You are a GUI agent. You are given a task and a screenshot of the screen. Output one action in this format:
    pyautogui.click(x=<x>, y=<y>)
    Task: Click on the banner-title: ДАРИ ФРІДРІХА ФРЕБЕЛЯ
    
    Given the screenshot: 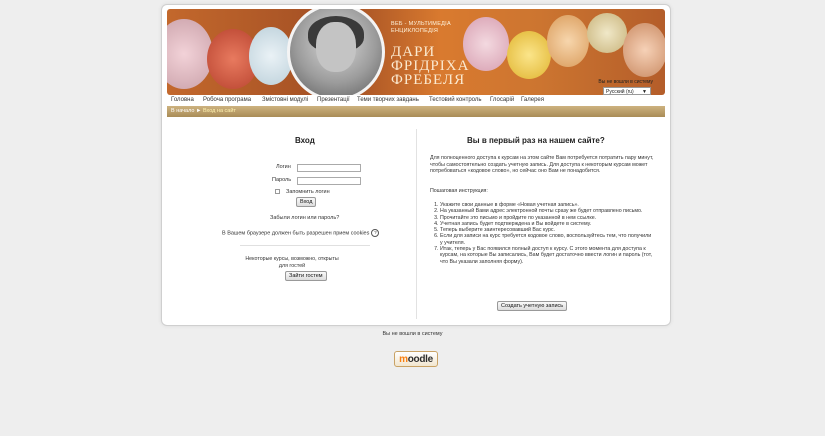 What is the action you would take?
    pyautogui.click(x=451, y=66)
    